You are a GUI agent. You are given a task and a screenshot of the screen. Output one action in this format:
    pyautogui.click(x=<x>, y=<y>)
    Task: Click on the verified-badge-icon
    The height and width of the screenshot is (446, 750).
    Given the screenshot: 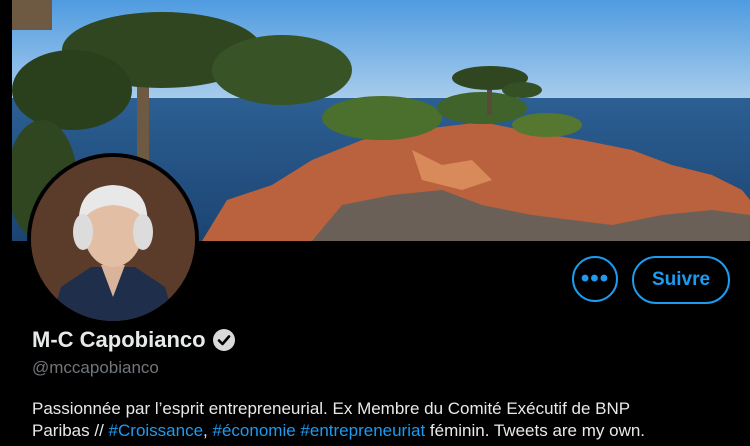 What is the action you would take?
    pyautogui.click(x=224, y=340)
    